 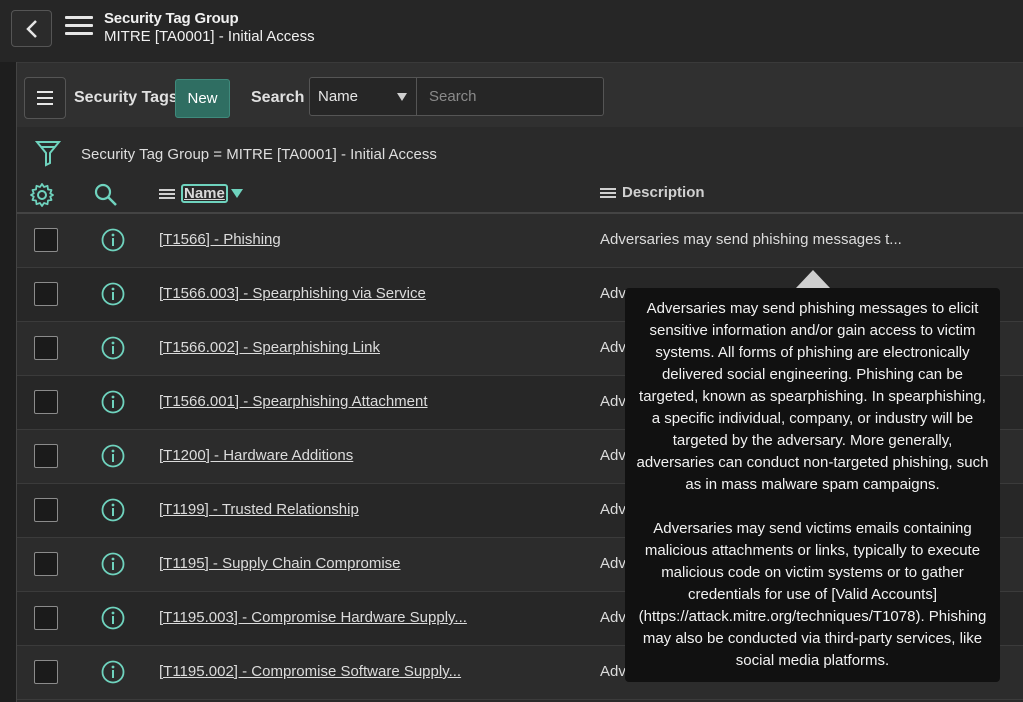 I want to click on search-label: Search, so click(x=278, y=97).